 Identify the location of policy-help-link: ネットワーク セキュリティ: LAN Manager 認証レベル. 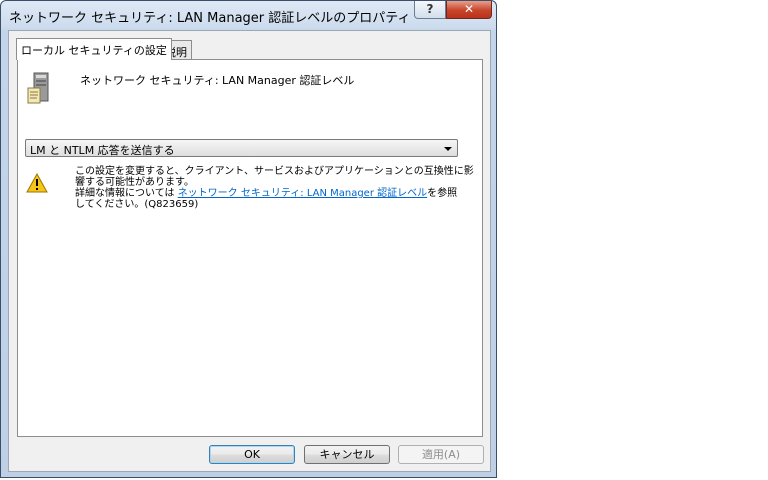
(302, 193).